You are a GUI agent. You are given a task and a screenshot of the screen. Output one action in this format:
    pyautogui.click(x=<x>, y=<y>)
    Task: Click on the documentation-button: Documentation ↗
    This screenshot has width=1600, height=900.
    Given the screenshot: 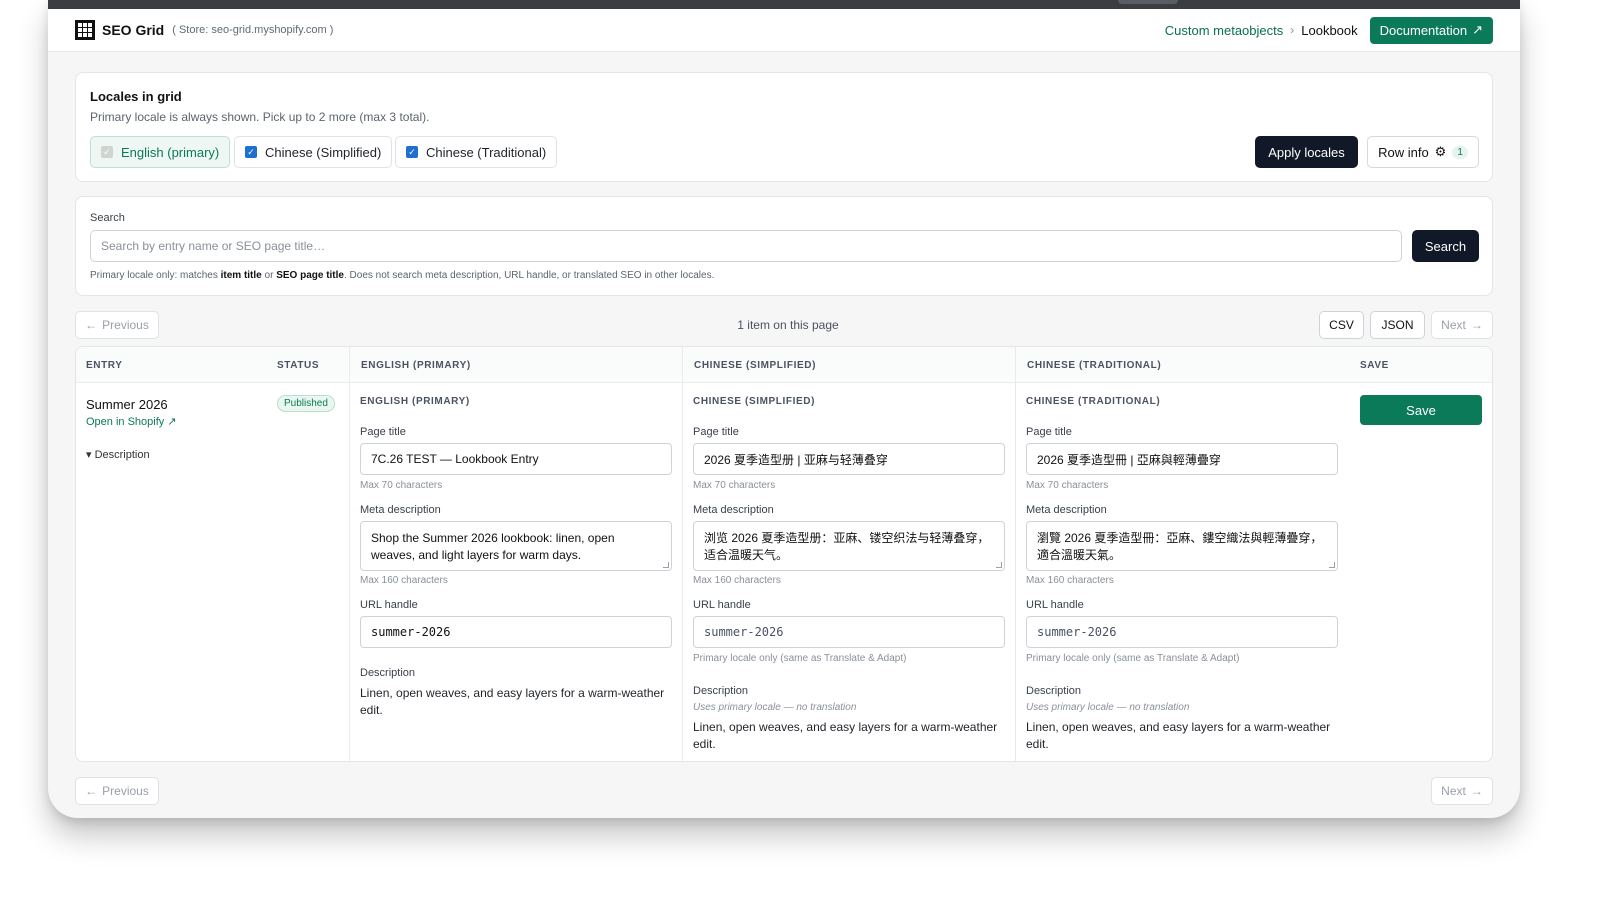 What is the action you would take?
    pyautogui.click(x=1431, y=30)
    